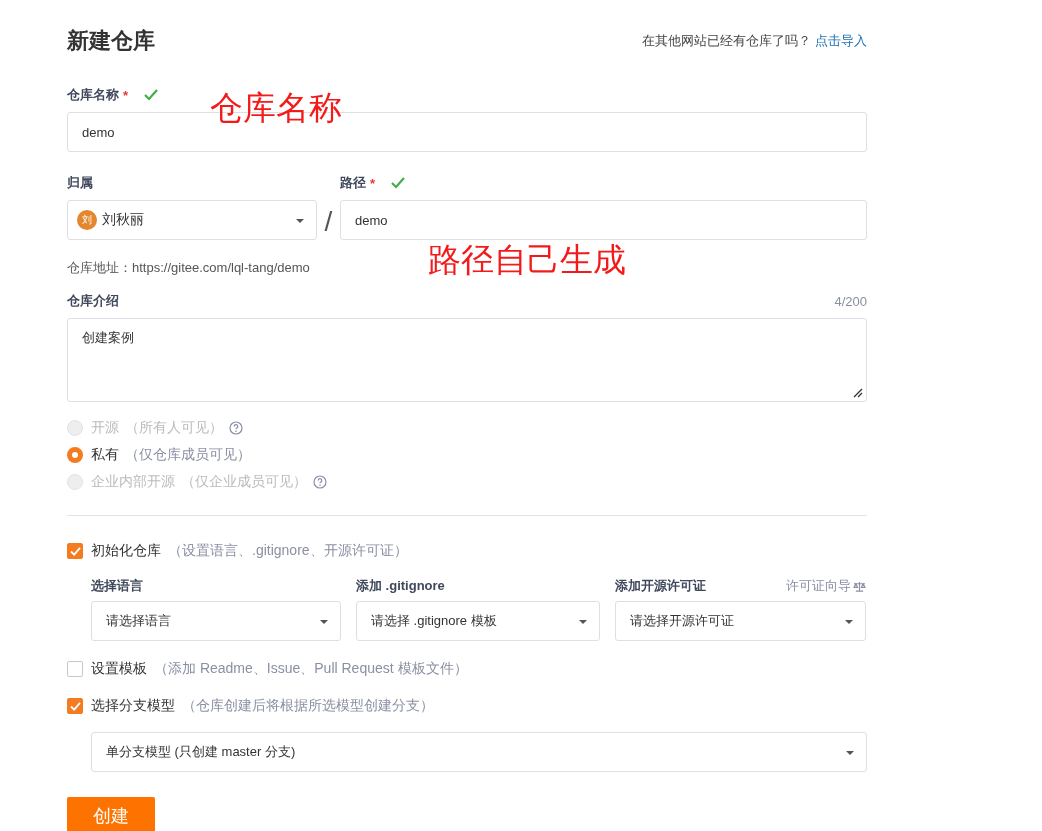  What do you see at coordinates (308, 706) in the screenshot?
I see `checkbox-note: （仓库创建后将根据所选模型创建分支）` at bounding box center [308, 706].